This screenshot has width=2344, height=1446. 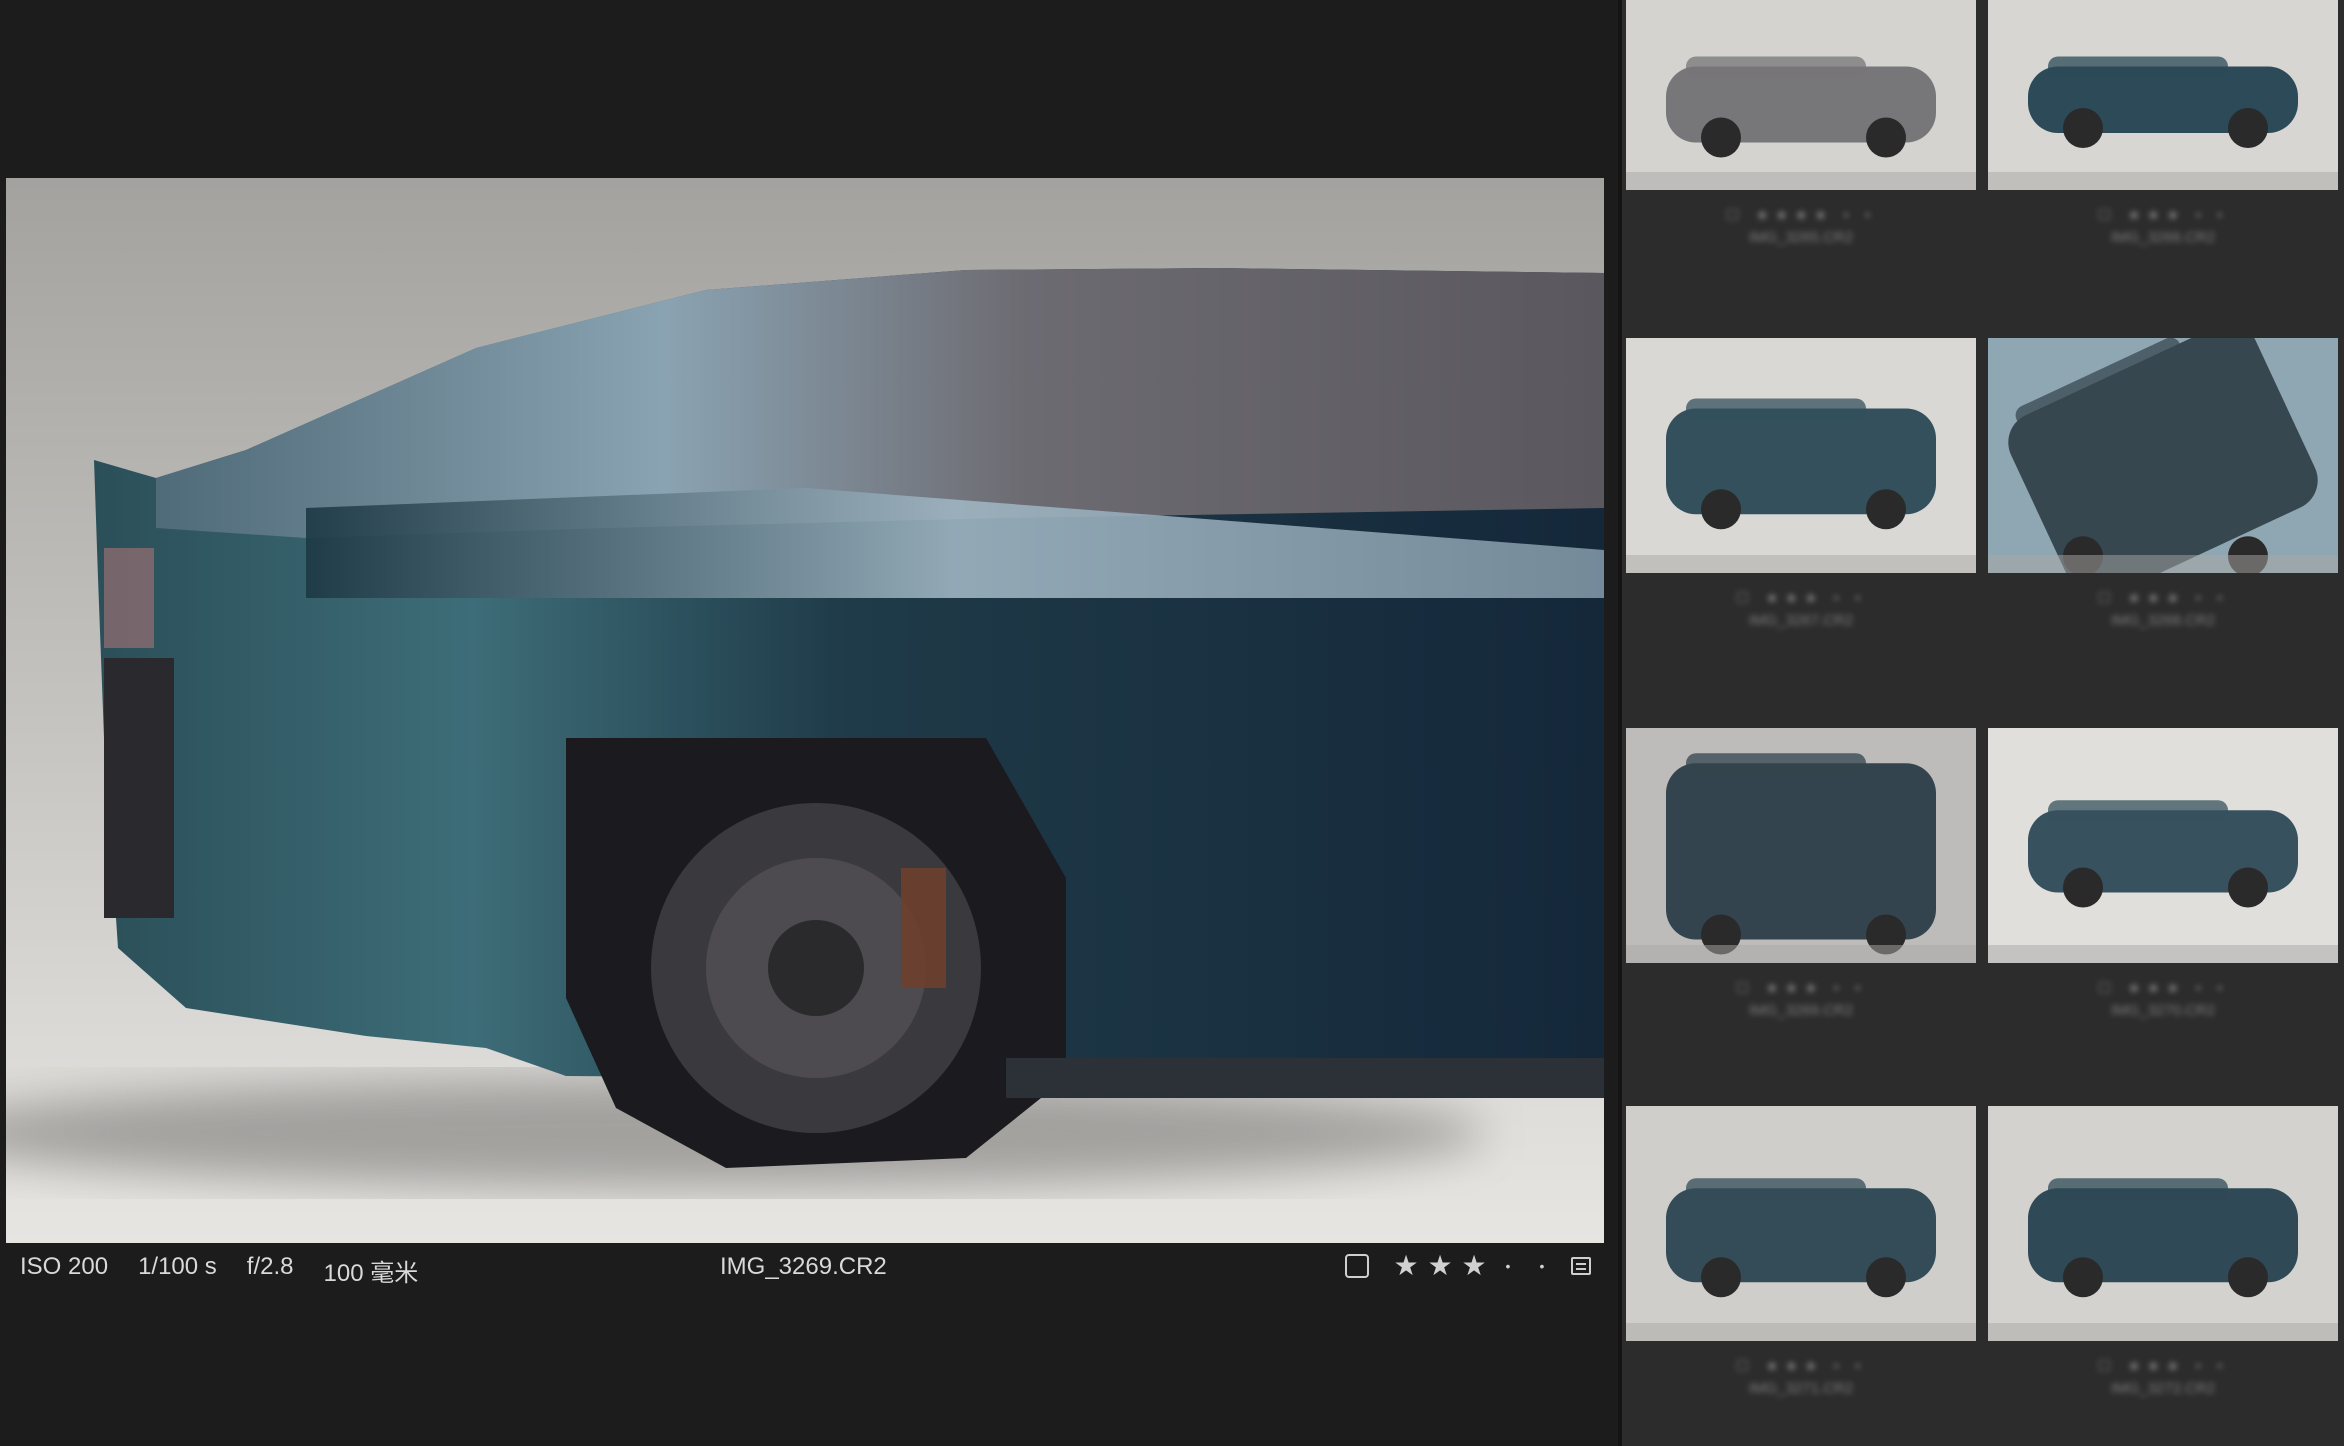 What do you see at coordinates (2163, 1378) in the screenshot?
I see `thumbnail-meta: ☐ ★★★ • • IMG_3272.CR2` at bounding box center [2163, 1378].